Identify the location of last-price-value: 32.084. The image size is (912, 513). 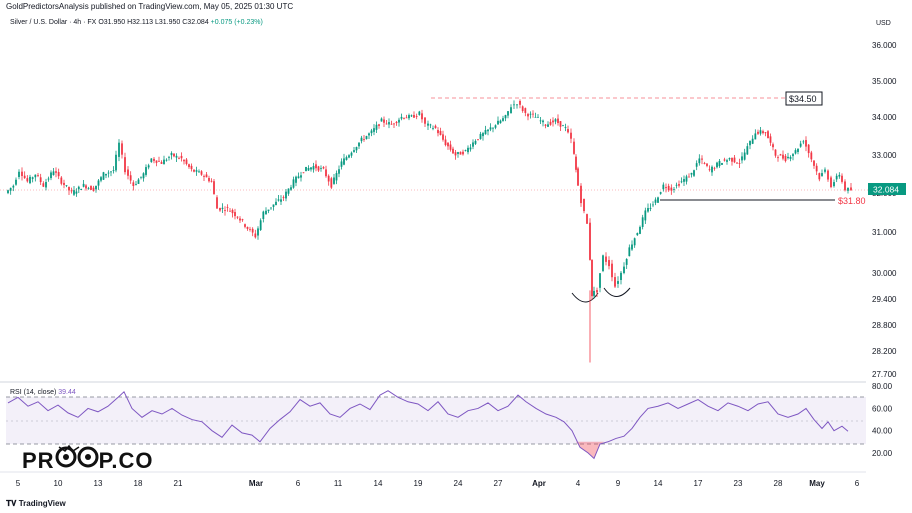
(886, 190).